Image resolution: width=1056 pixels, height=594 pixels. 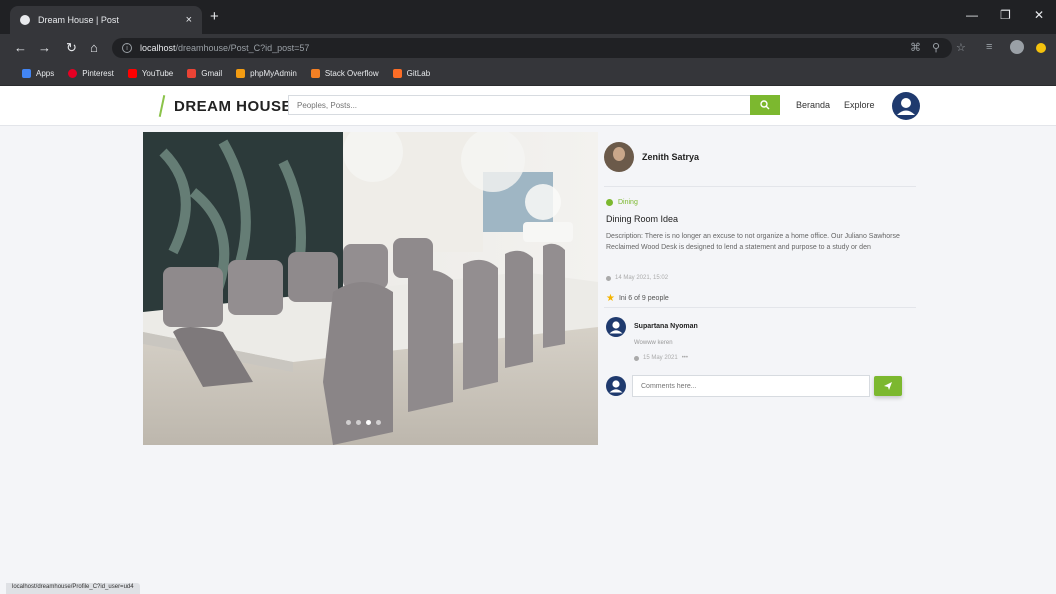 I want to click on logo-leaf-icon, so click(x=162, y=106).